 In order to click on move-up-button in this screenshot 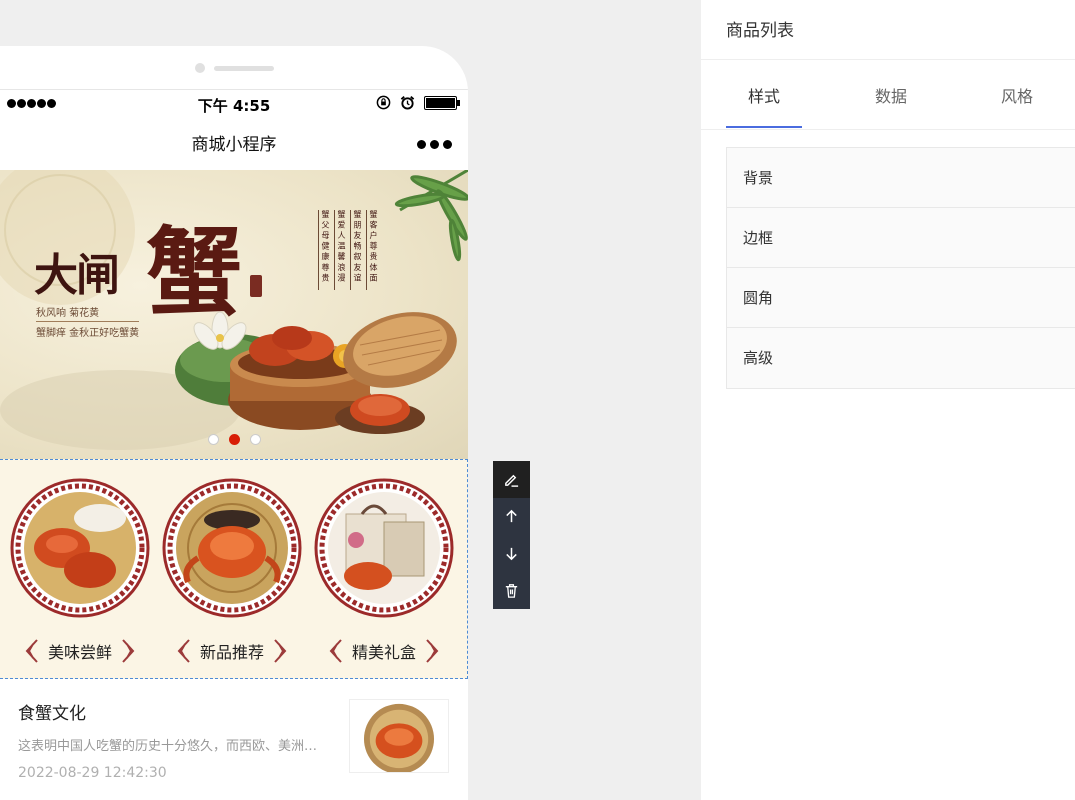, I will do `click(511, 516)`.